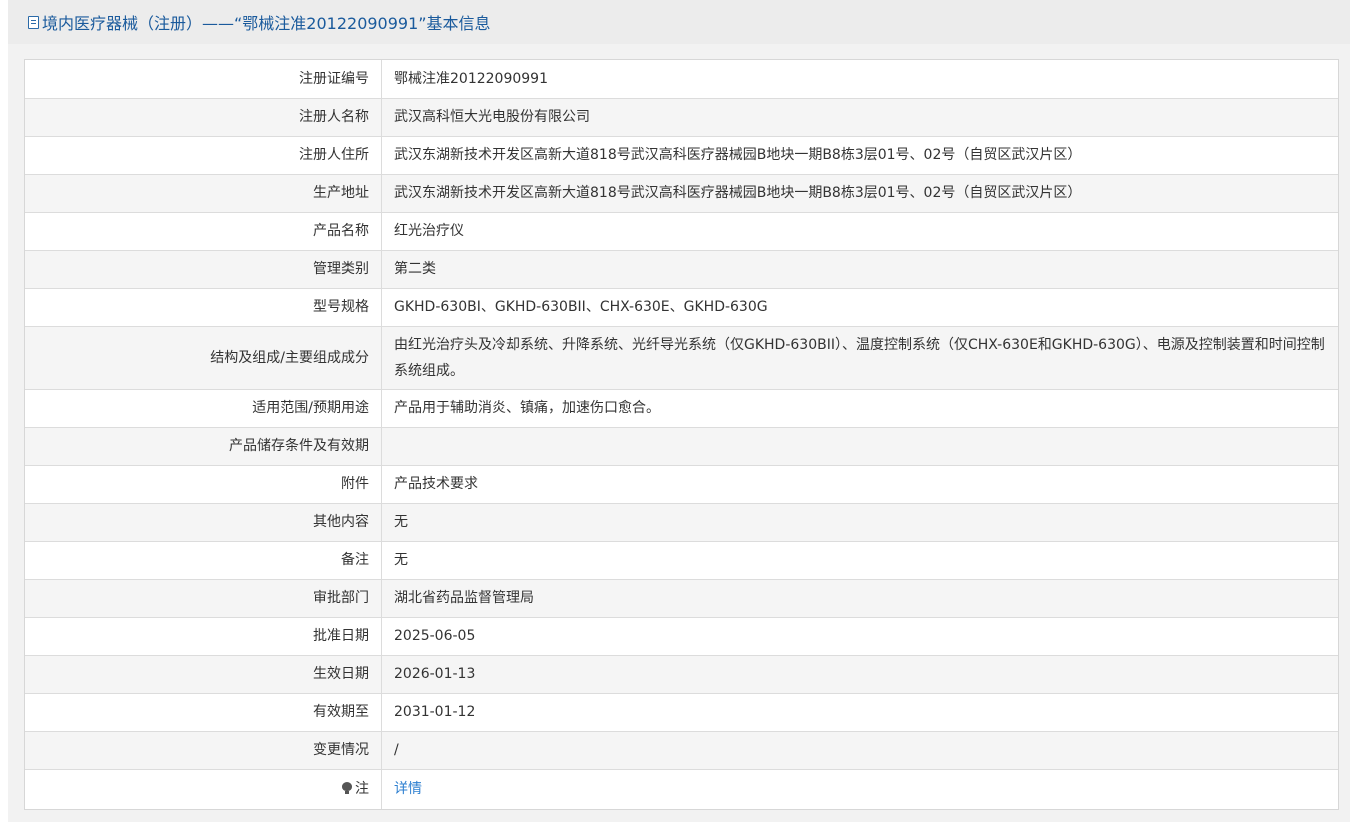 The image size is (1350, 822). Describe the element at coordinates (203, 446) in the screenshot. I see `row-label: 产品储存条件及有效期` at that location.